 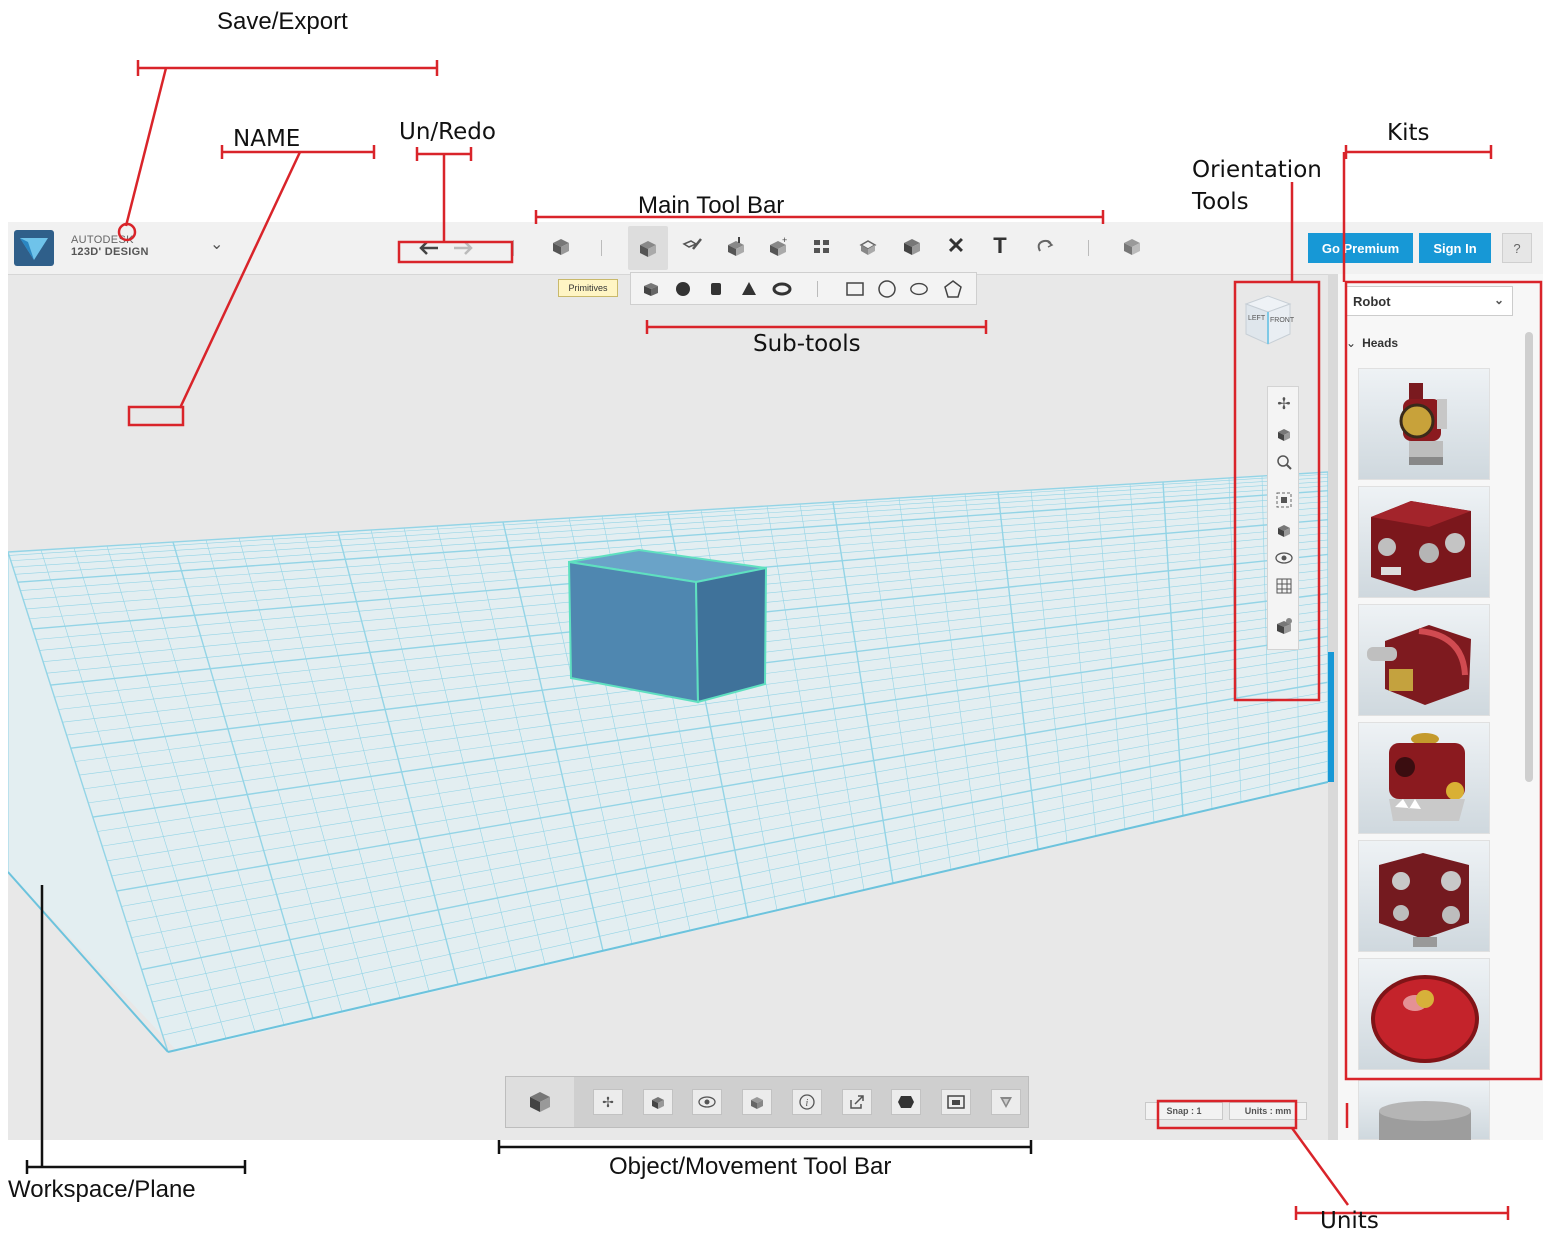 What do you see at coordinates (692, 246) in the screenshot?
I see `sketch-icon` at bounding box center [692, 246].